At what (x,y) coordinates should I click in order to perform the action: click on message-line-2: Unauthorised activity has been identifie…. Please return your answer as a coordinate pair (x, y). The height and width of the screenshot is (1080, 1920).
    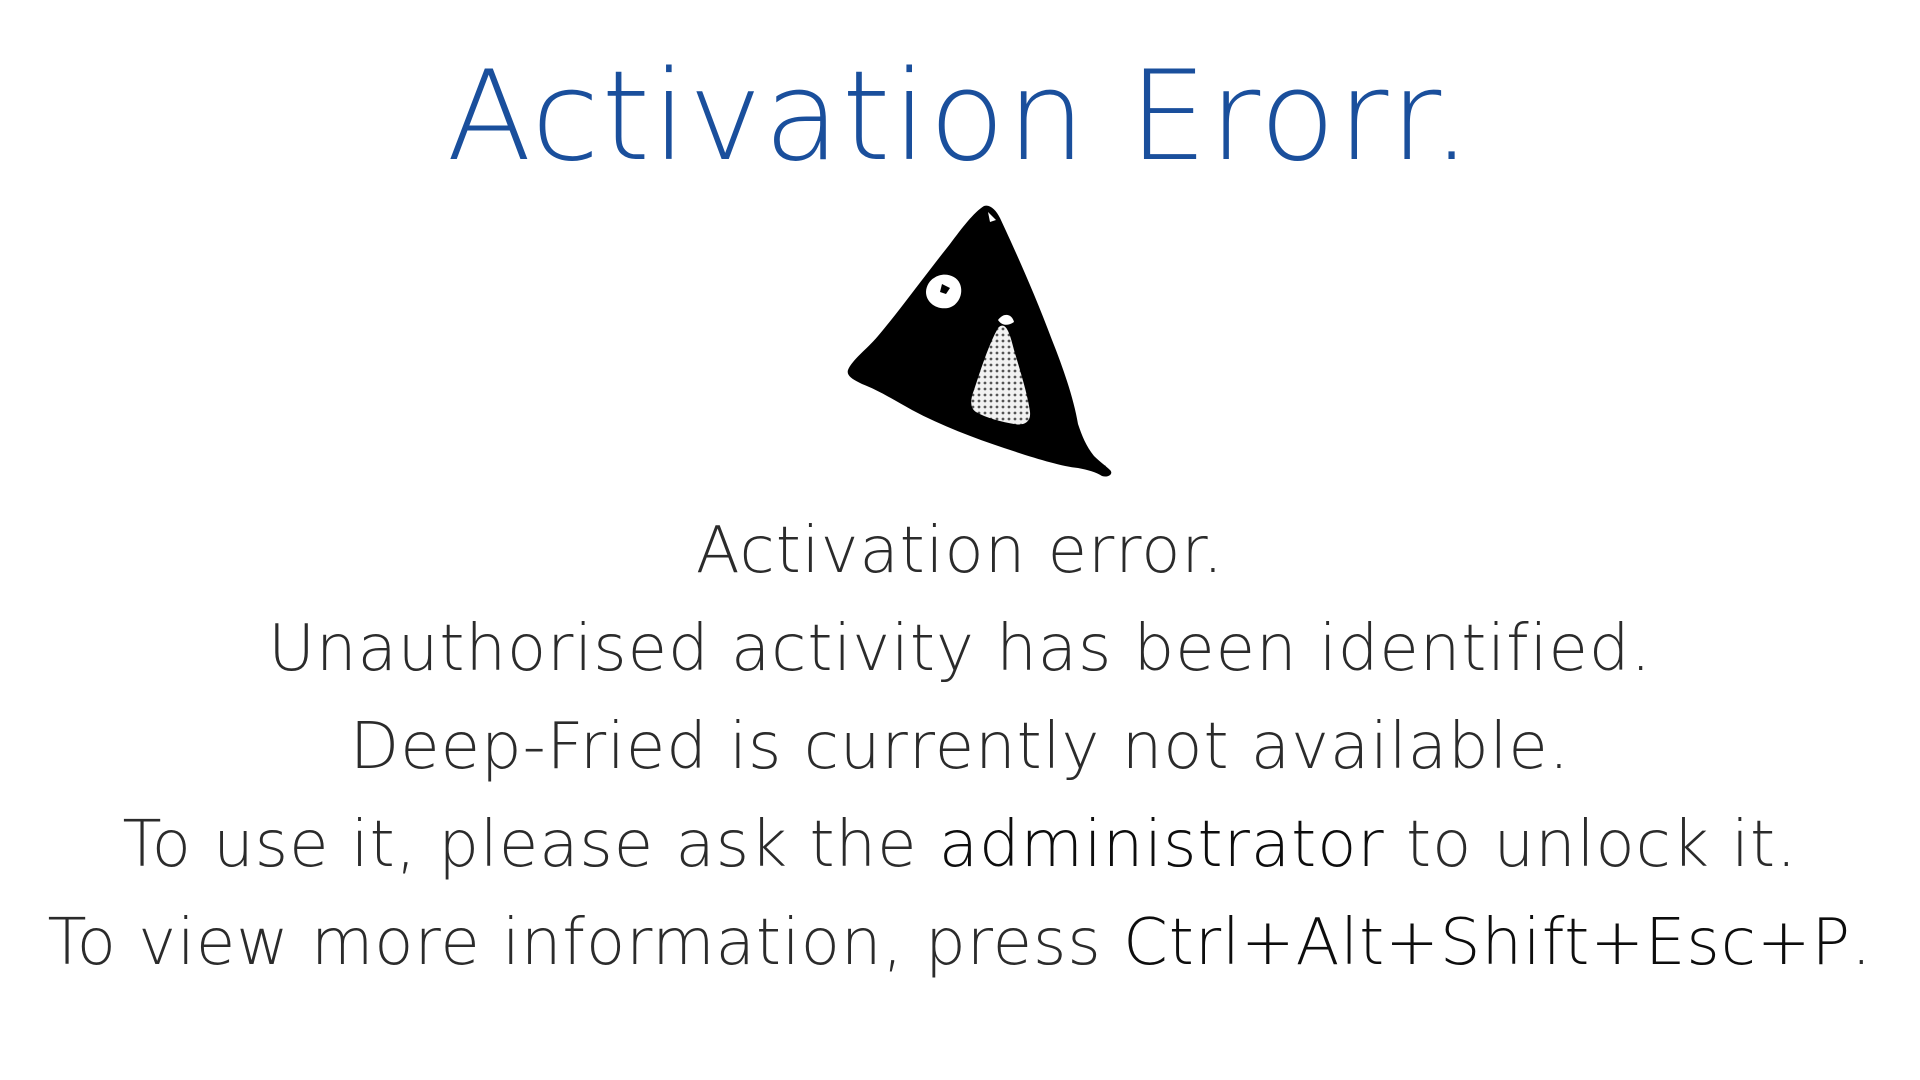
    Looking at the image, I should click on (960, 649).